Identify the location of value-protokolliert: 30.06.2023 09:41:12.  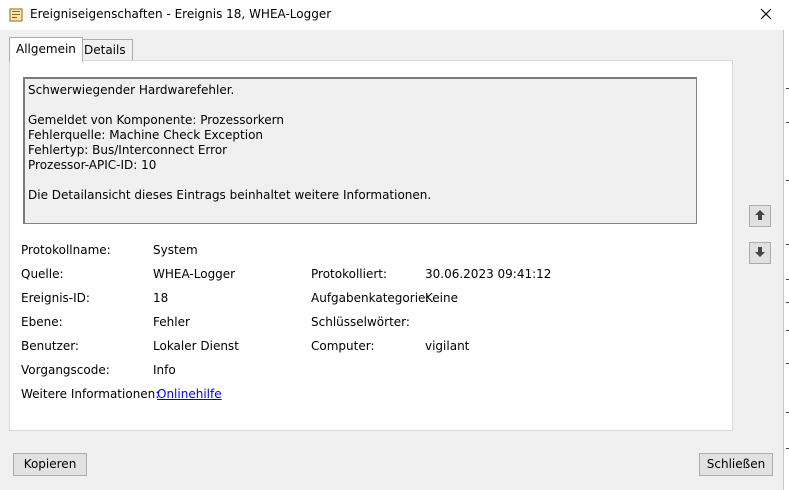
(488, 274).